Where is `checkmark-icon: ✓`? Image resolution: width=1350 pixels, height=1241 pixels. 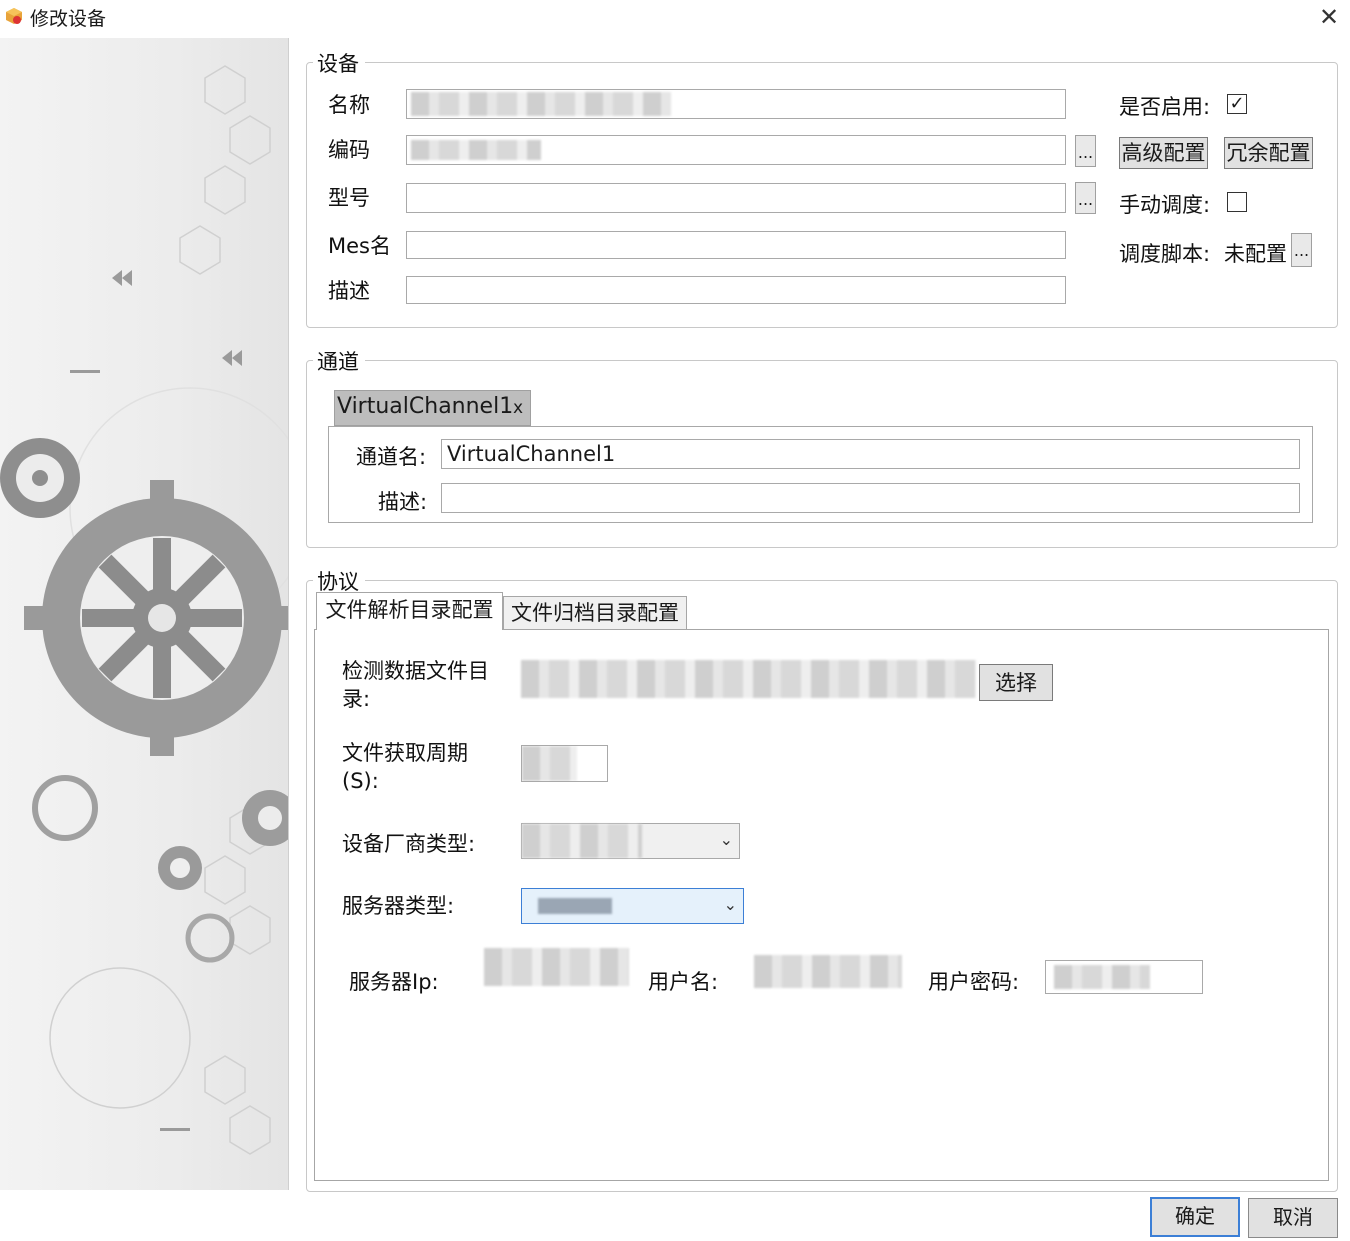 checkmark-icon: ✓ is located at coordinates (1237, 103).